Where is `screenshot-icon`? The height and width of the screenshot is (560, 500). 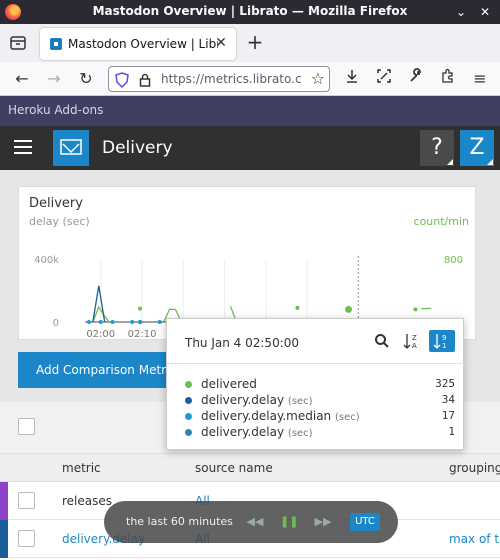 screenshot-icon is located at coordinates (384, 79).